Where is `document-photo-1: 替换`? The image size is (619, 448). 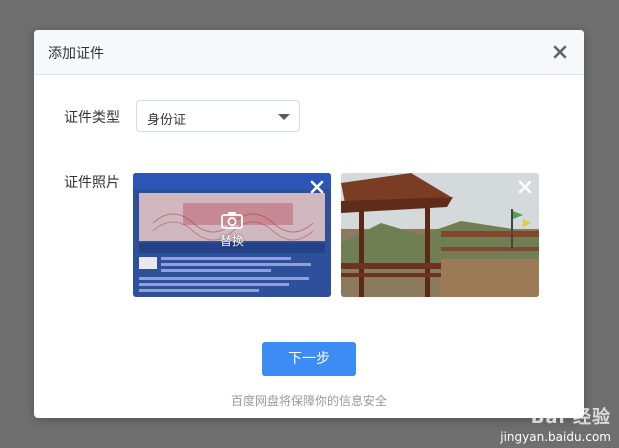 document-photo-1: 替换 is located at coordinates (232, 235).